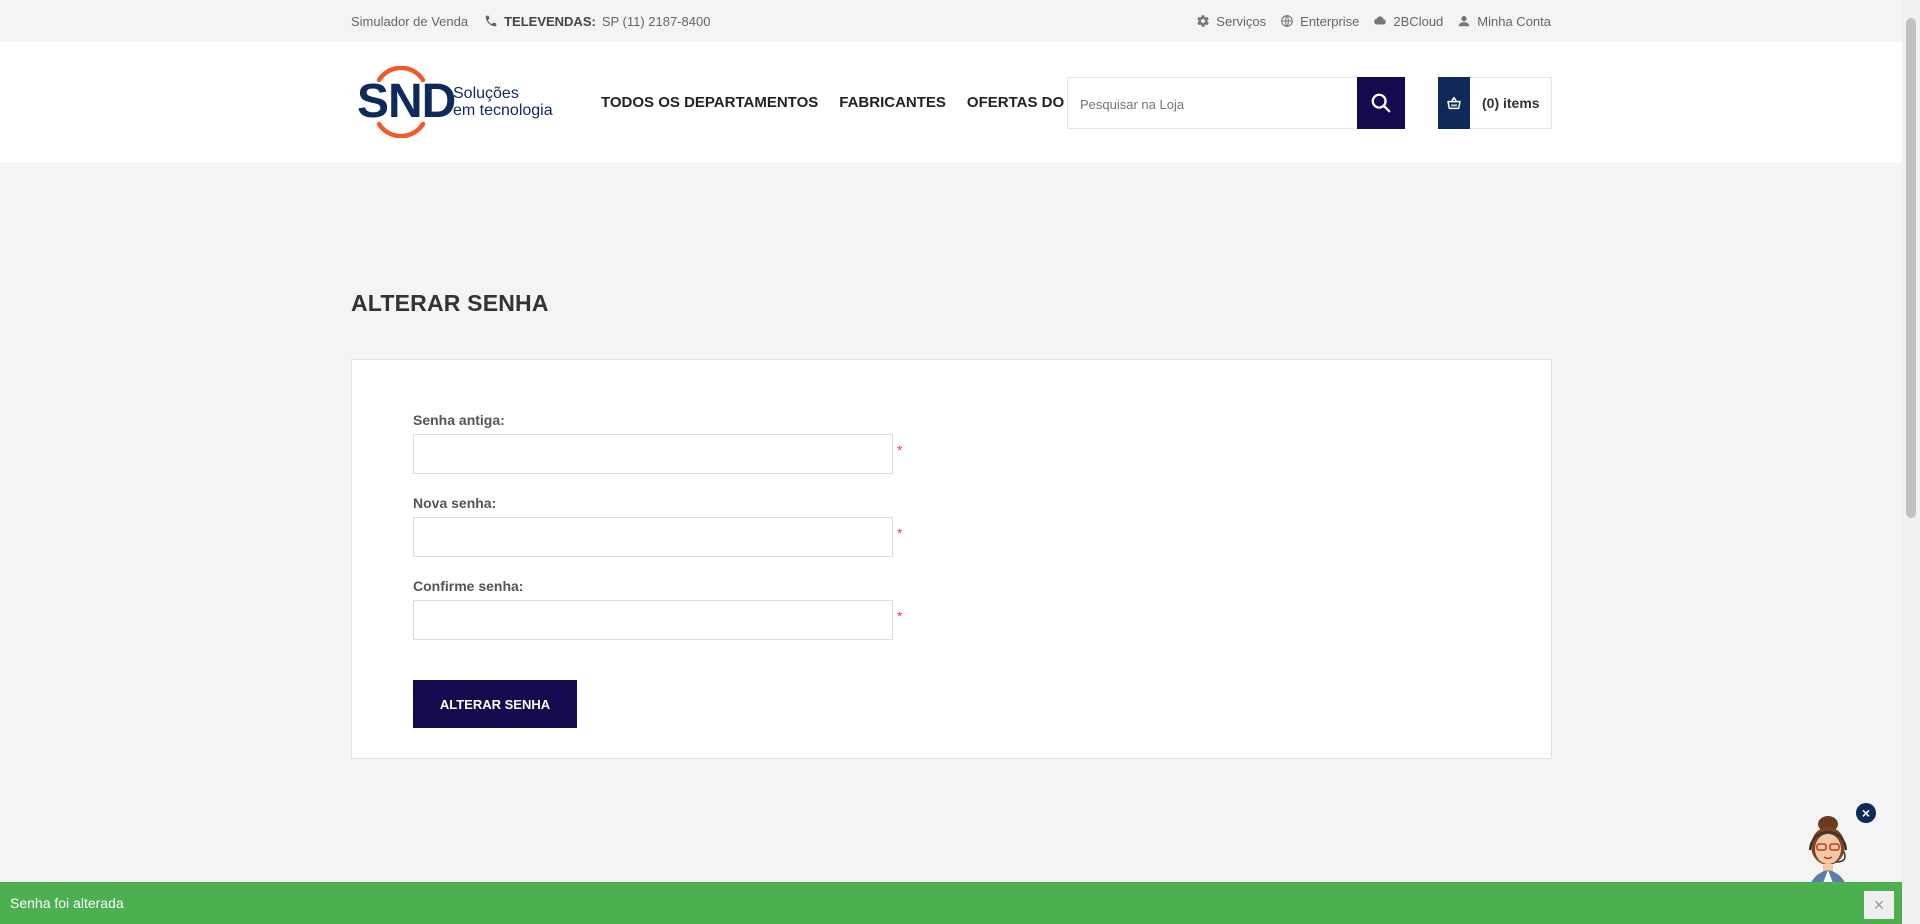 The height and width of the screenshot is (924, 1920). I want to click on enterprise-label: Enterprise, so click(1330, 21).